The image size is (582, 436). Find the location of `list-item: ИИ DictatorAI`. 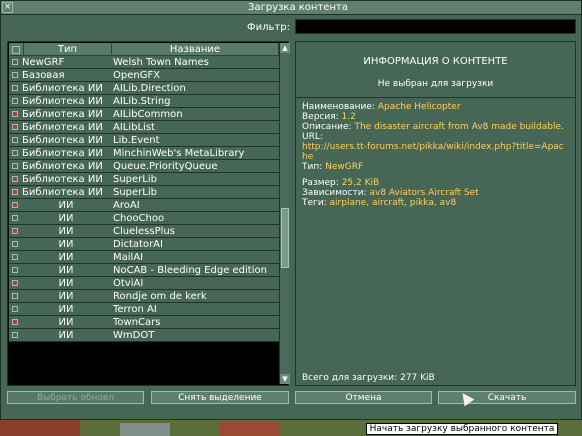

list-item: ИИ DictatorAI is located at coordinates (144, 244).